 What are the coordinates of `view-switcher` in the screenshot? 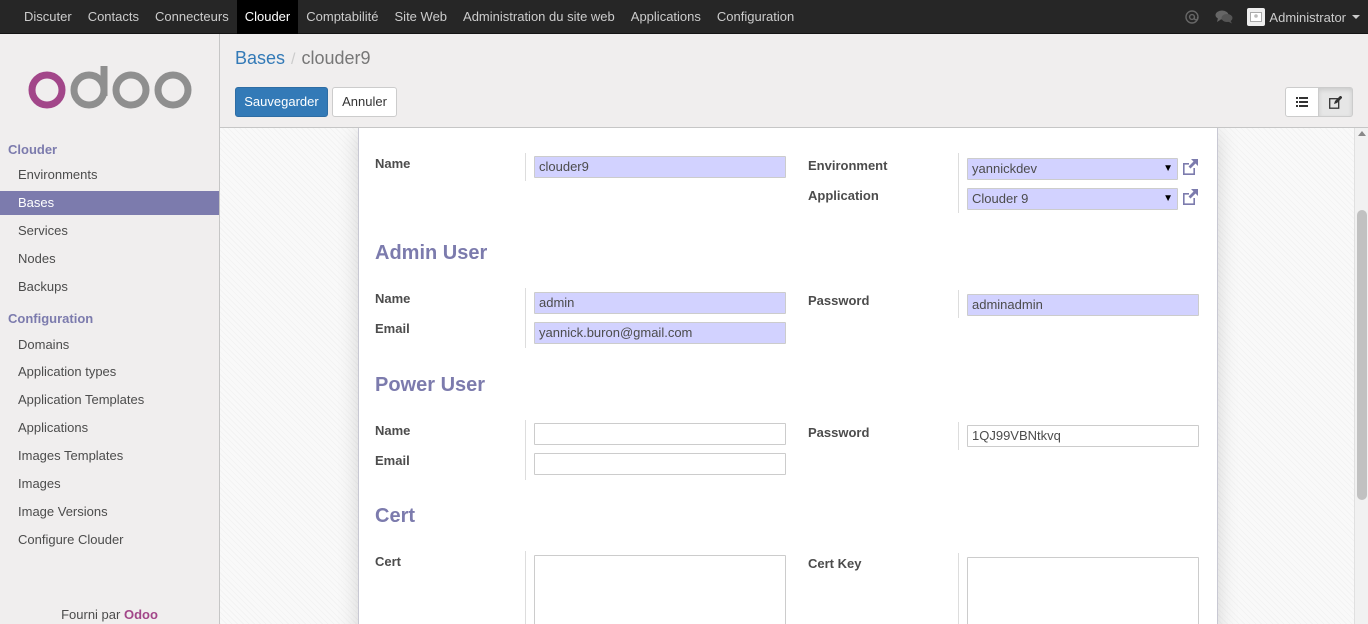 It's located at (1319, 102).